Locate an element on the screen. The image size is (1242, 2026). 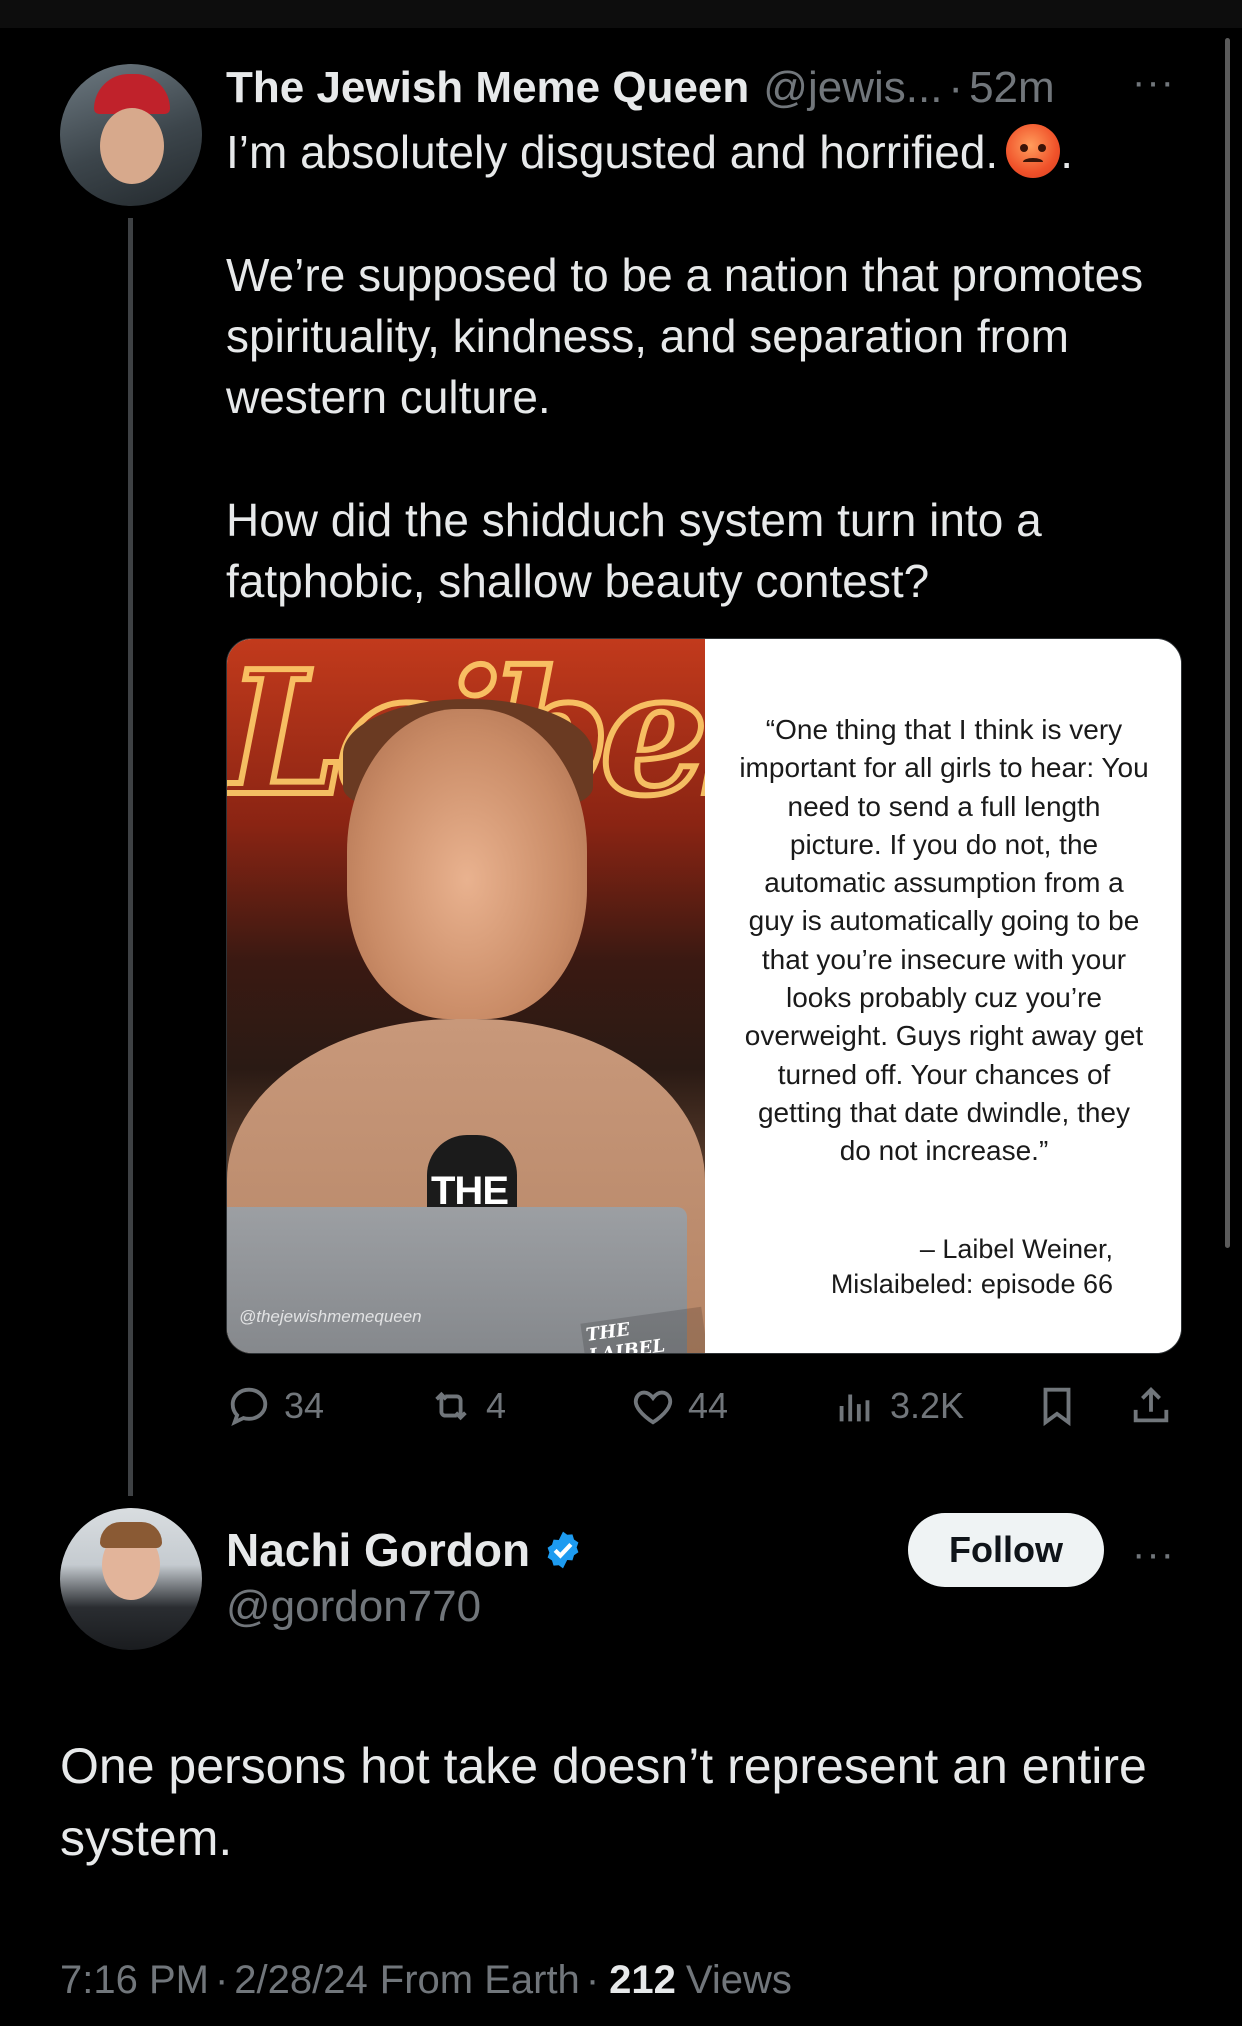
photo-watermark: @thejewishmemequeen is located at coordinates (330, 1316).